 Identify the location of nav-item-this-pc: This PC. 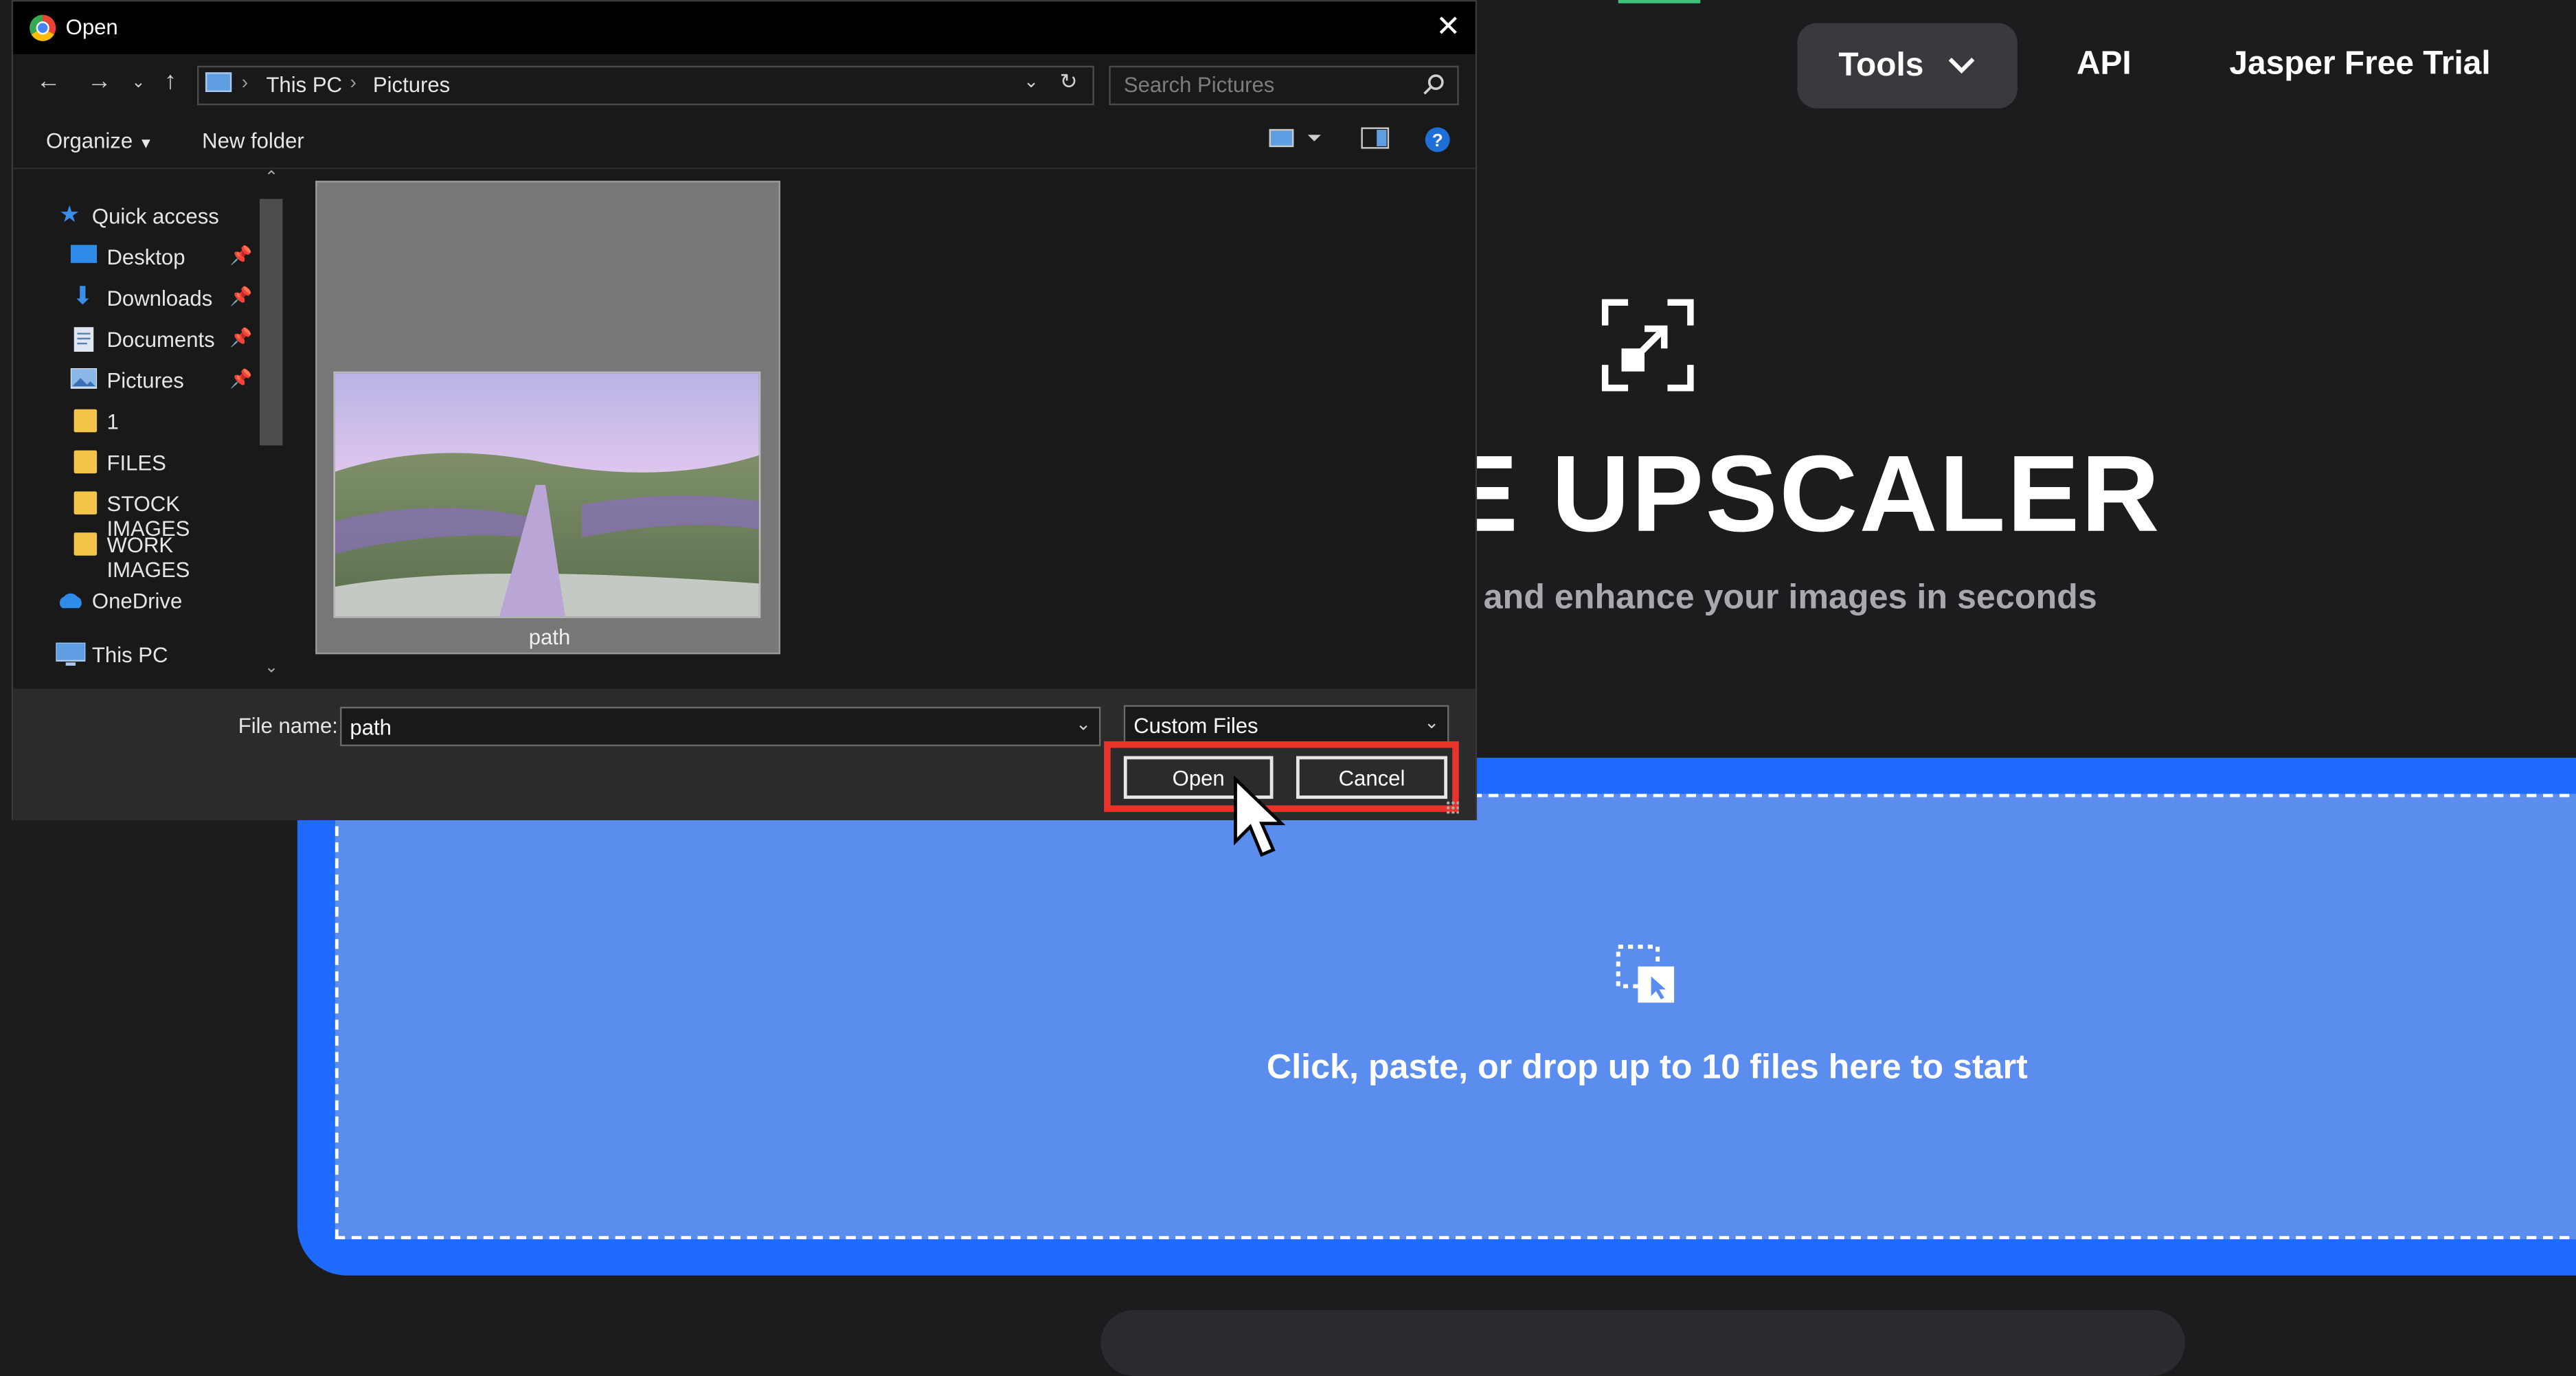
(136, 656).